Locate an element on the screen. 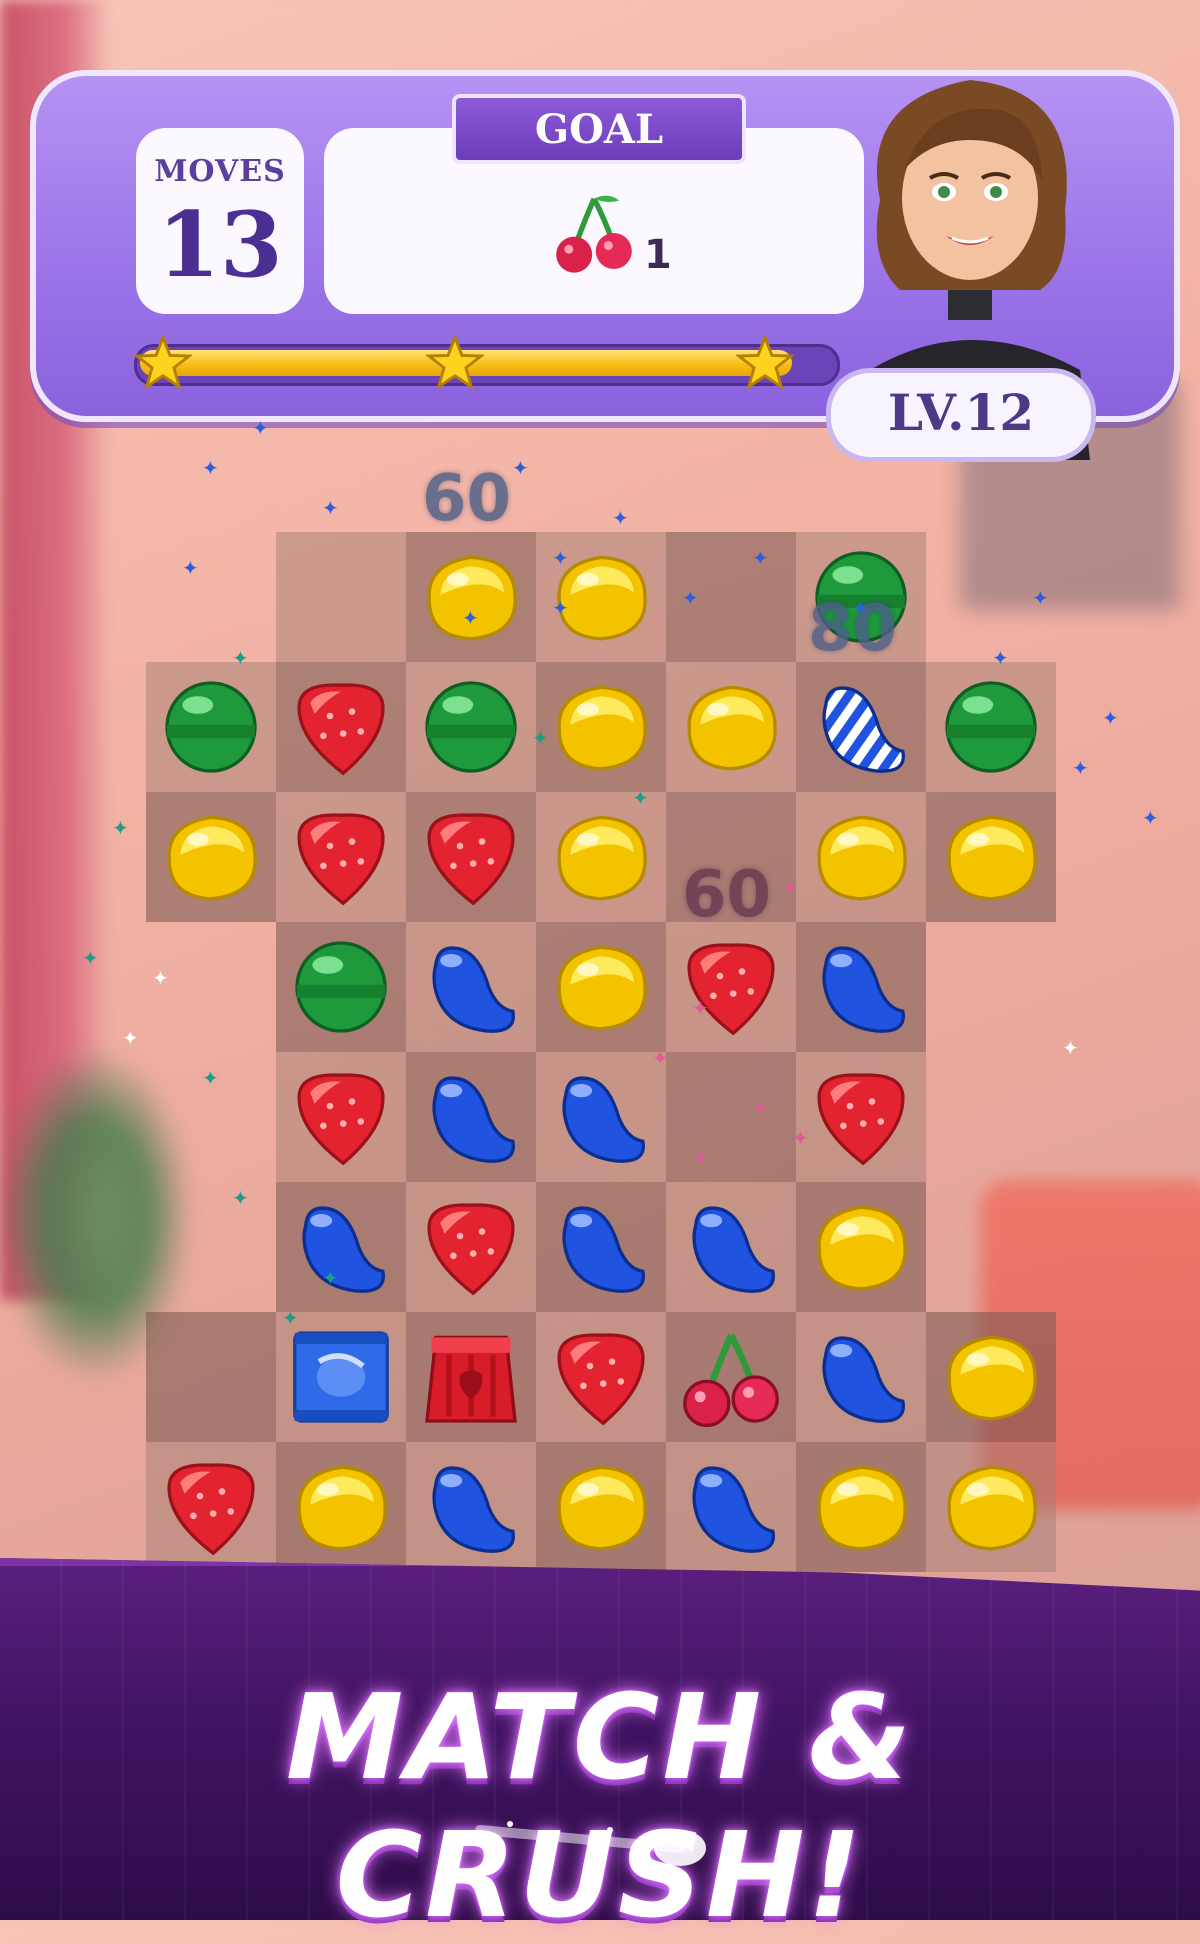 The image size is (1200, 1944). red-jelly-block-icon is located at coordinates (471, 1377).